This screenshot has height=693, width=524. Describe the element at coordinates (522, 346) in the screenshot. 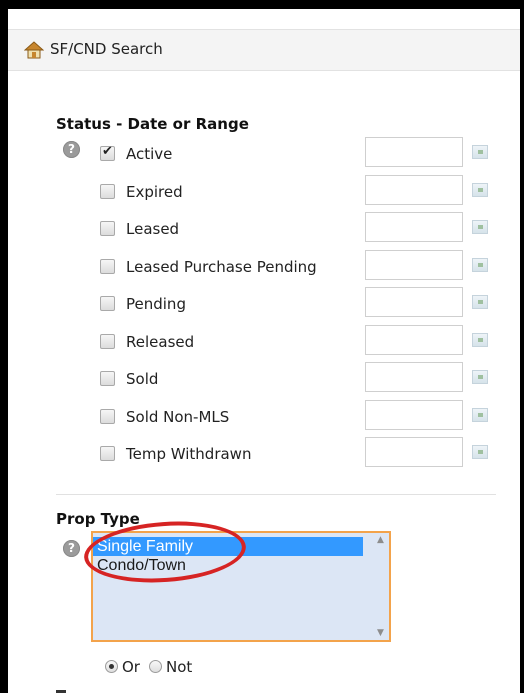

I see `window-edge` at that location.